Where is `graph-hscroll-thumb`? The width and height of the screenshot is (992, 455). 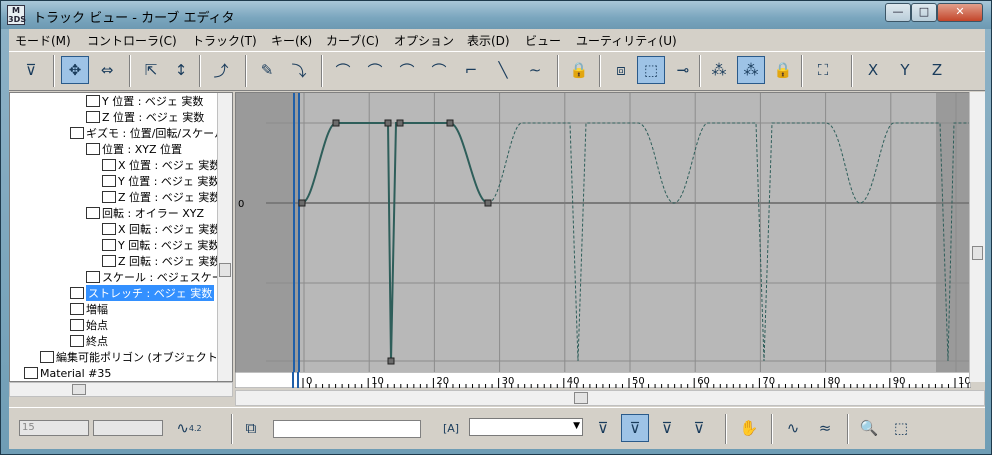 graph-hscroll-thumb is located at coordinates (581, 398).